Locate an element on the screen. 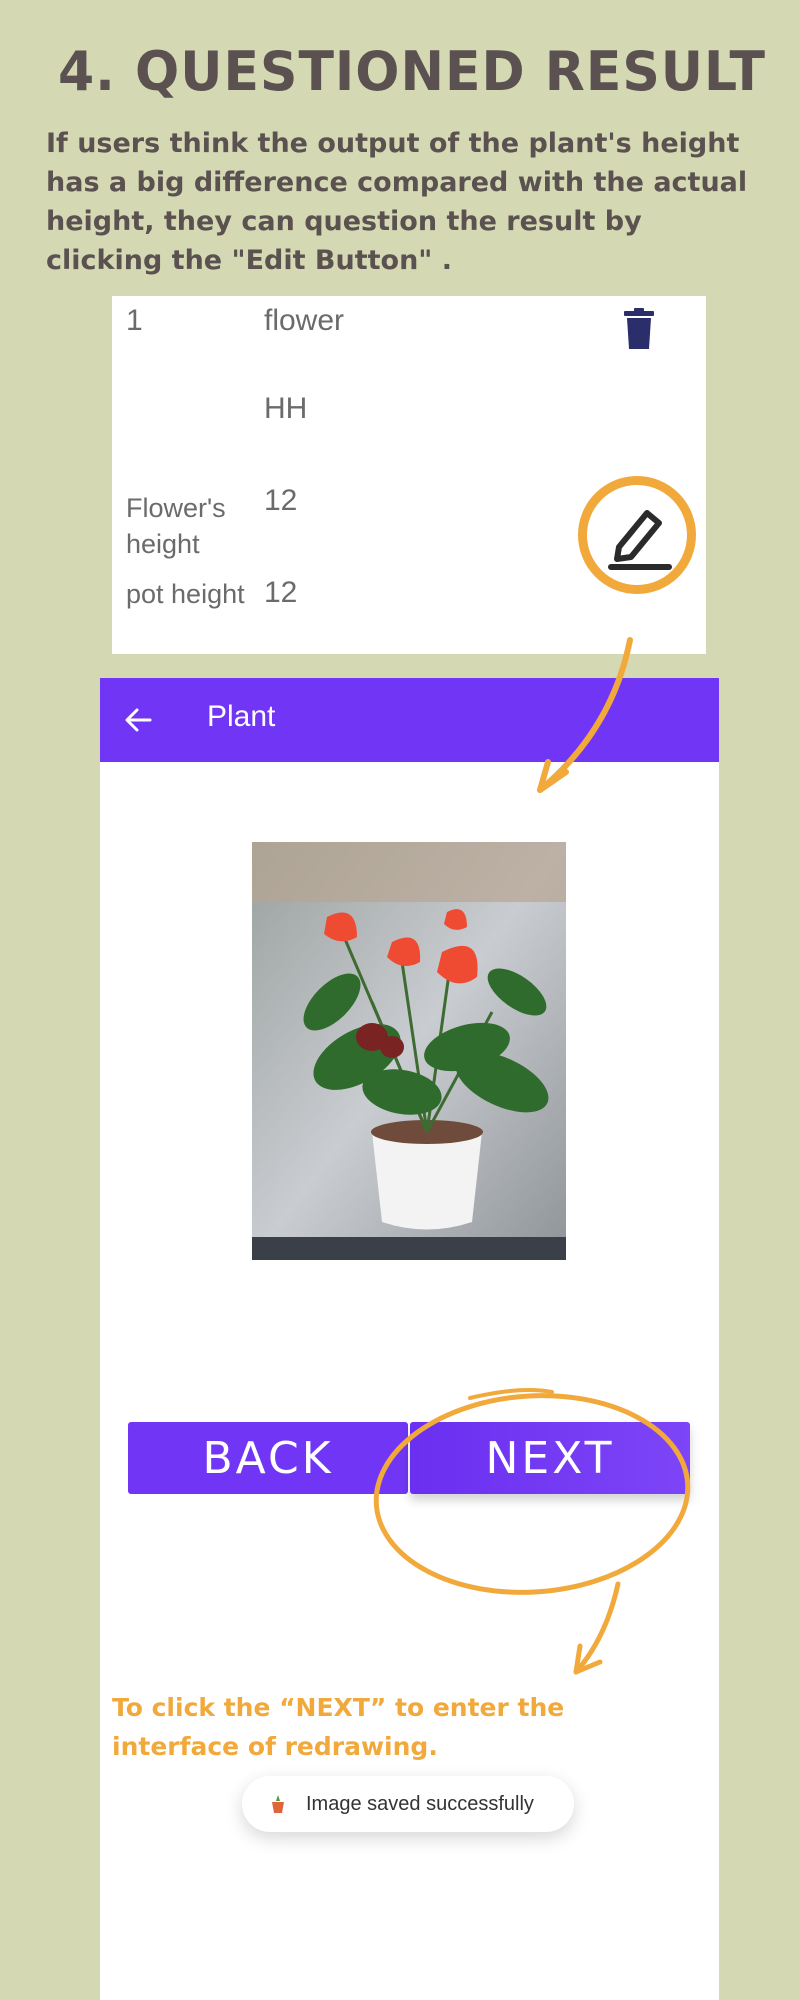 The height and width of the screenshot is (2000, 800). trash-icon is located at coordinates (639, 329).